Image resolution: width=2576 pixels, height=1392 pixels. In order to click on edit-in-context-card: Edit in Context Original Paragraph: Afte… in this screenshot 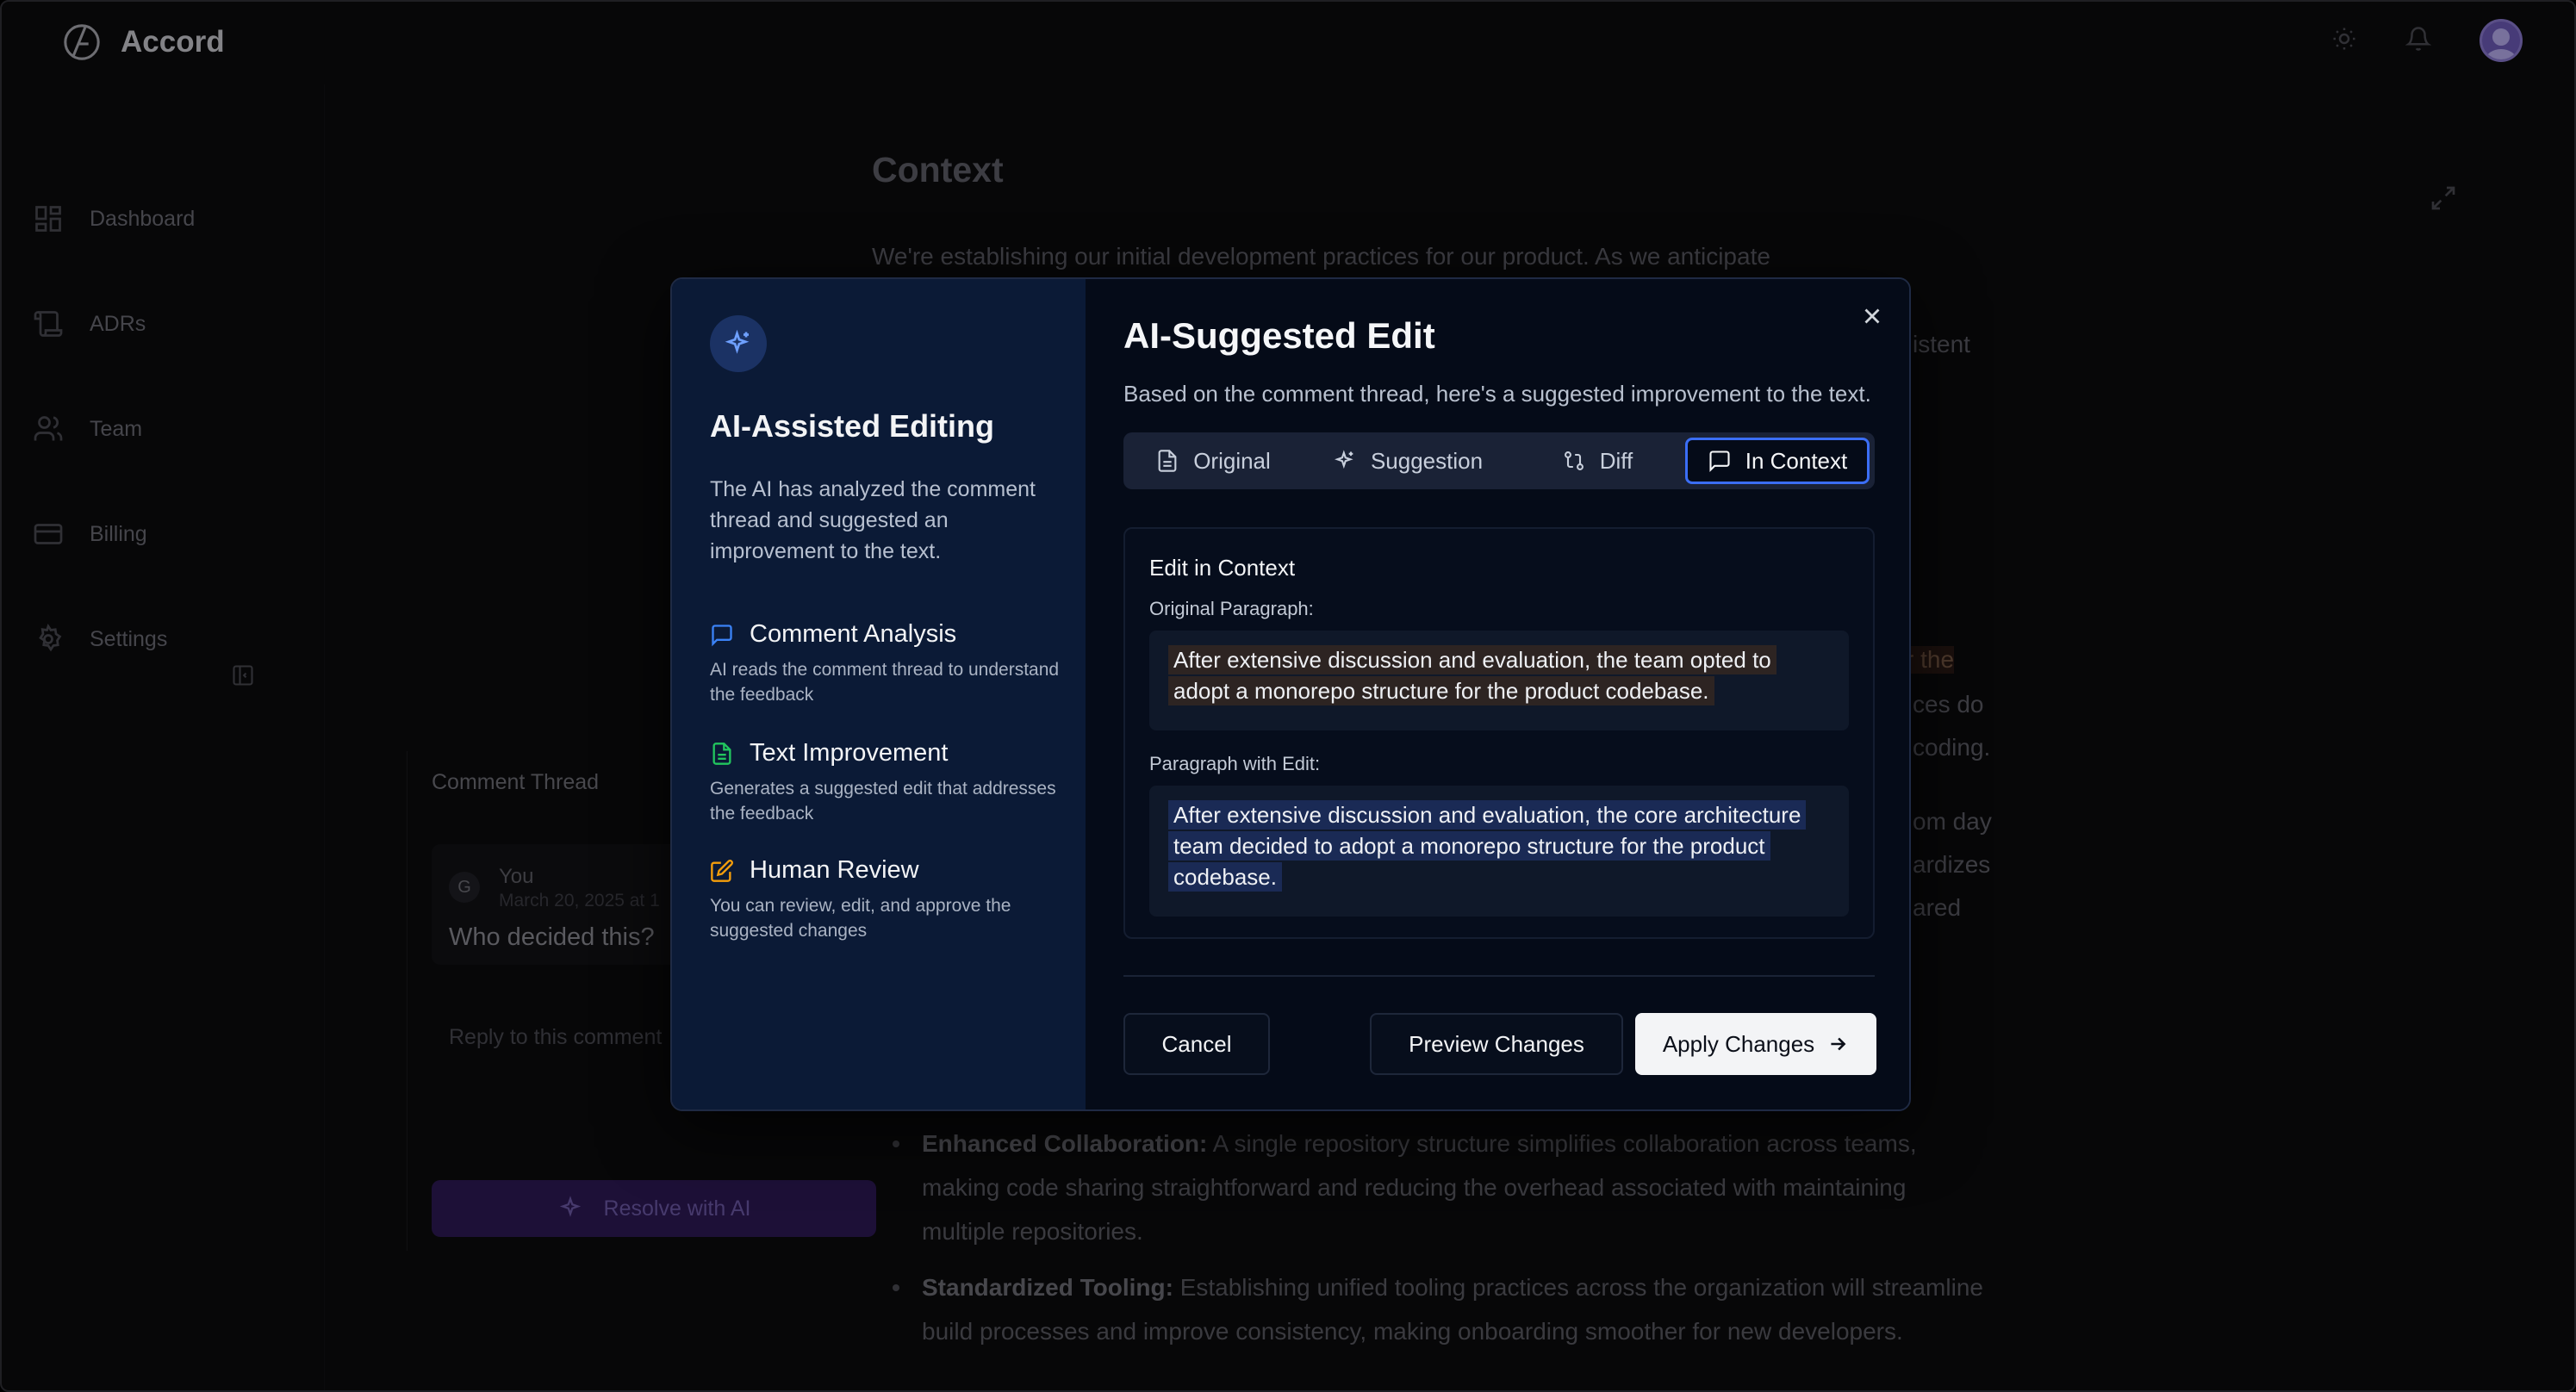, I will do `click(1499, 733)`.